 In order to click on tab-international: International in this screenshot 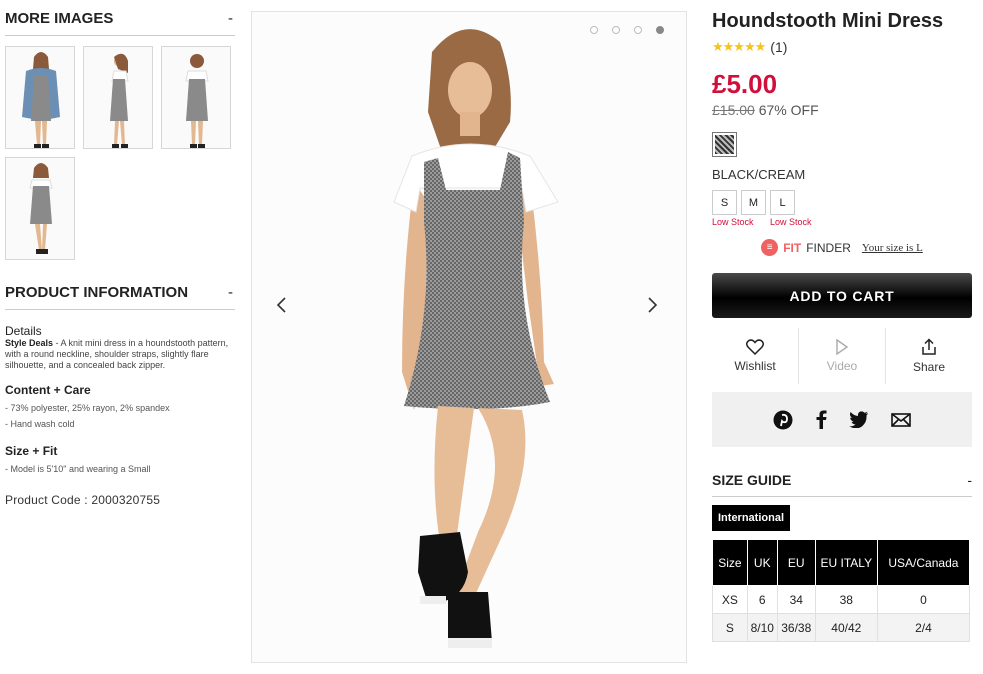, I will do `click(751, 518)`.